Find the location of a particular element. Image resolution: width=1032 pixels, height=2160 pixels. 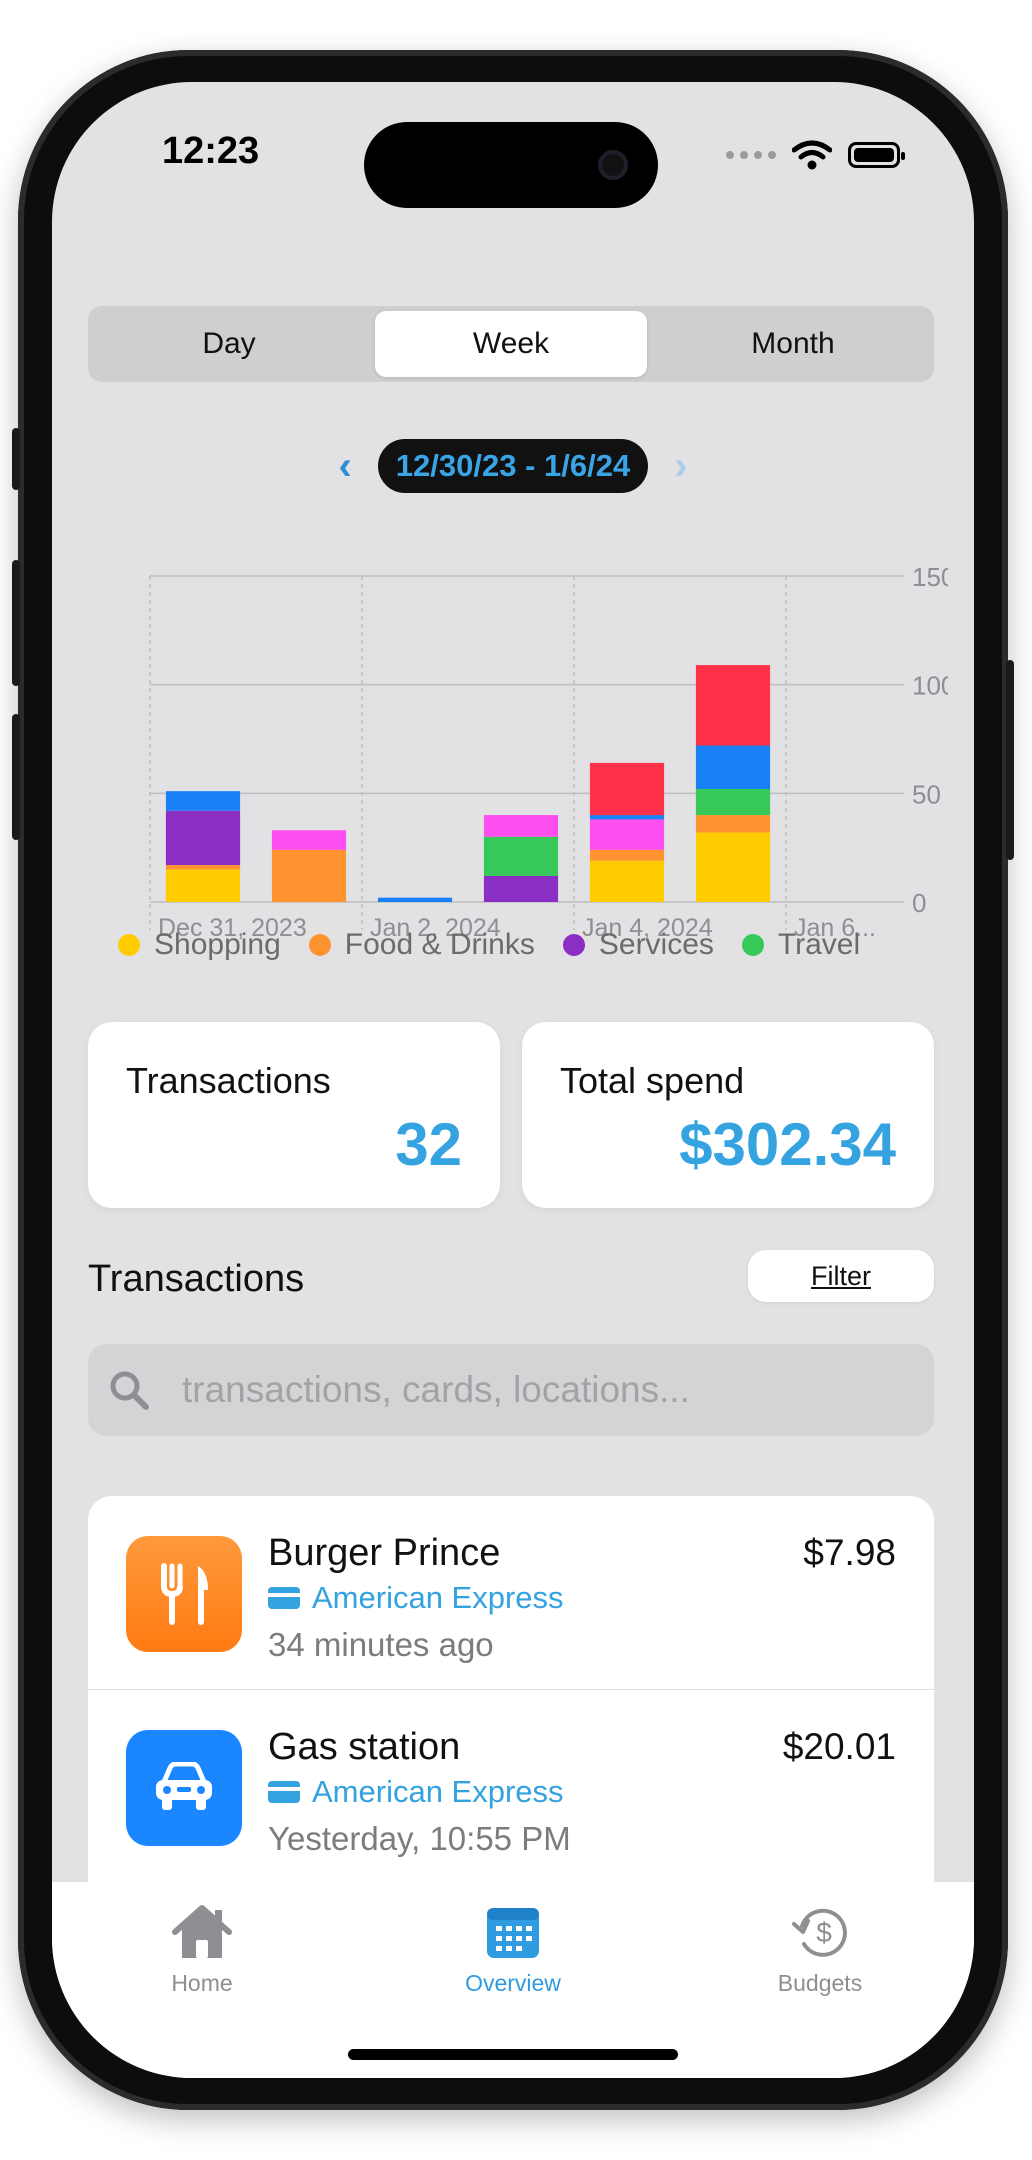

stat-label: Transactions is located at coordinates (228, 1080).